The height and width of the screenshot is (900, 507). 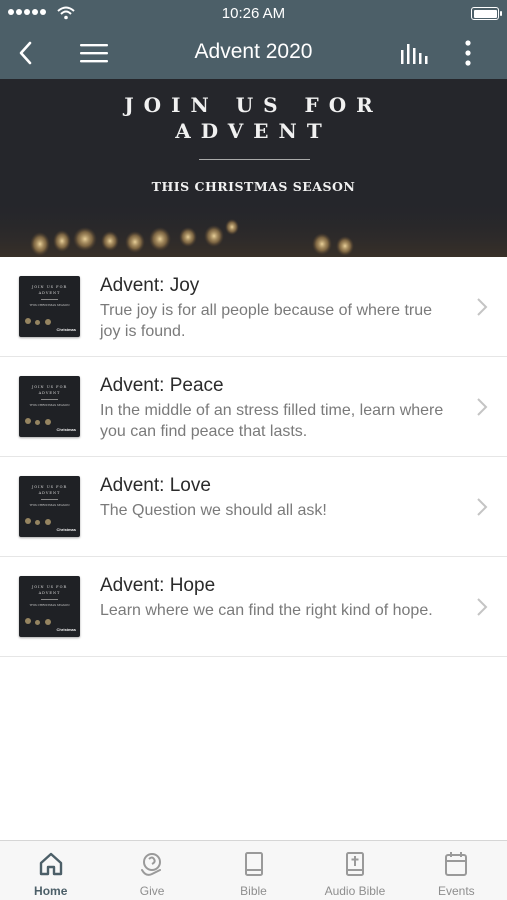 What do you see at coordinates (25, 52) in the screenshot?
I see `chevron-left-icon` at bounding box center [25, 52].